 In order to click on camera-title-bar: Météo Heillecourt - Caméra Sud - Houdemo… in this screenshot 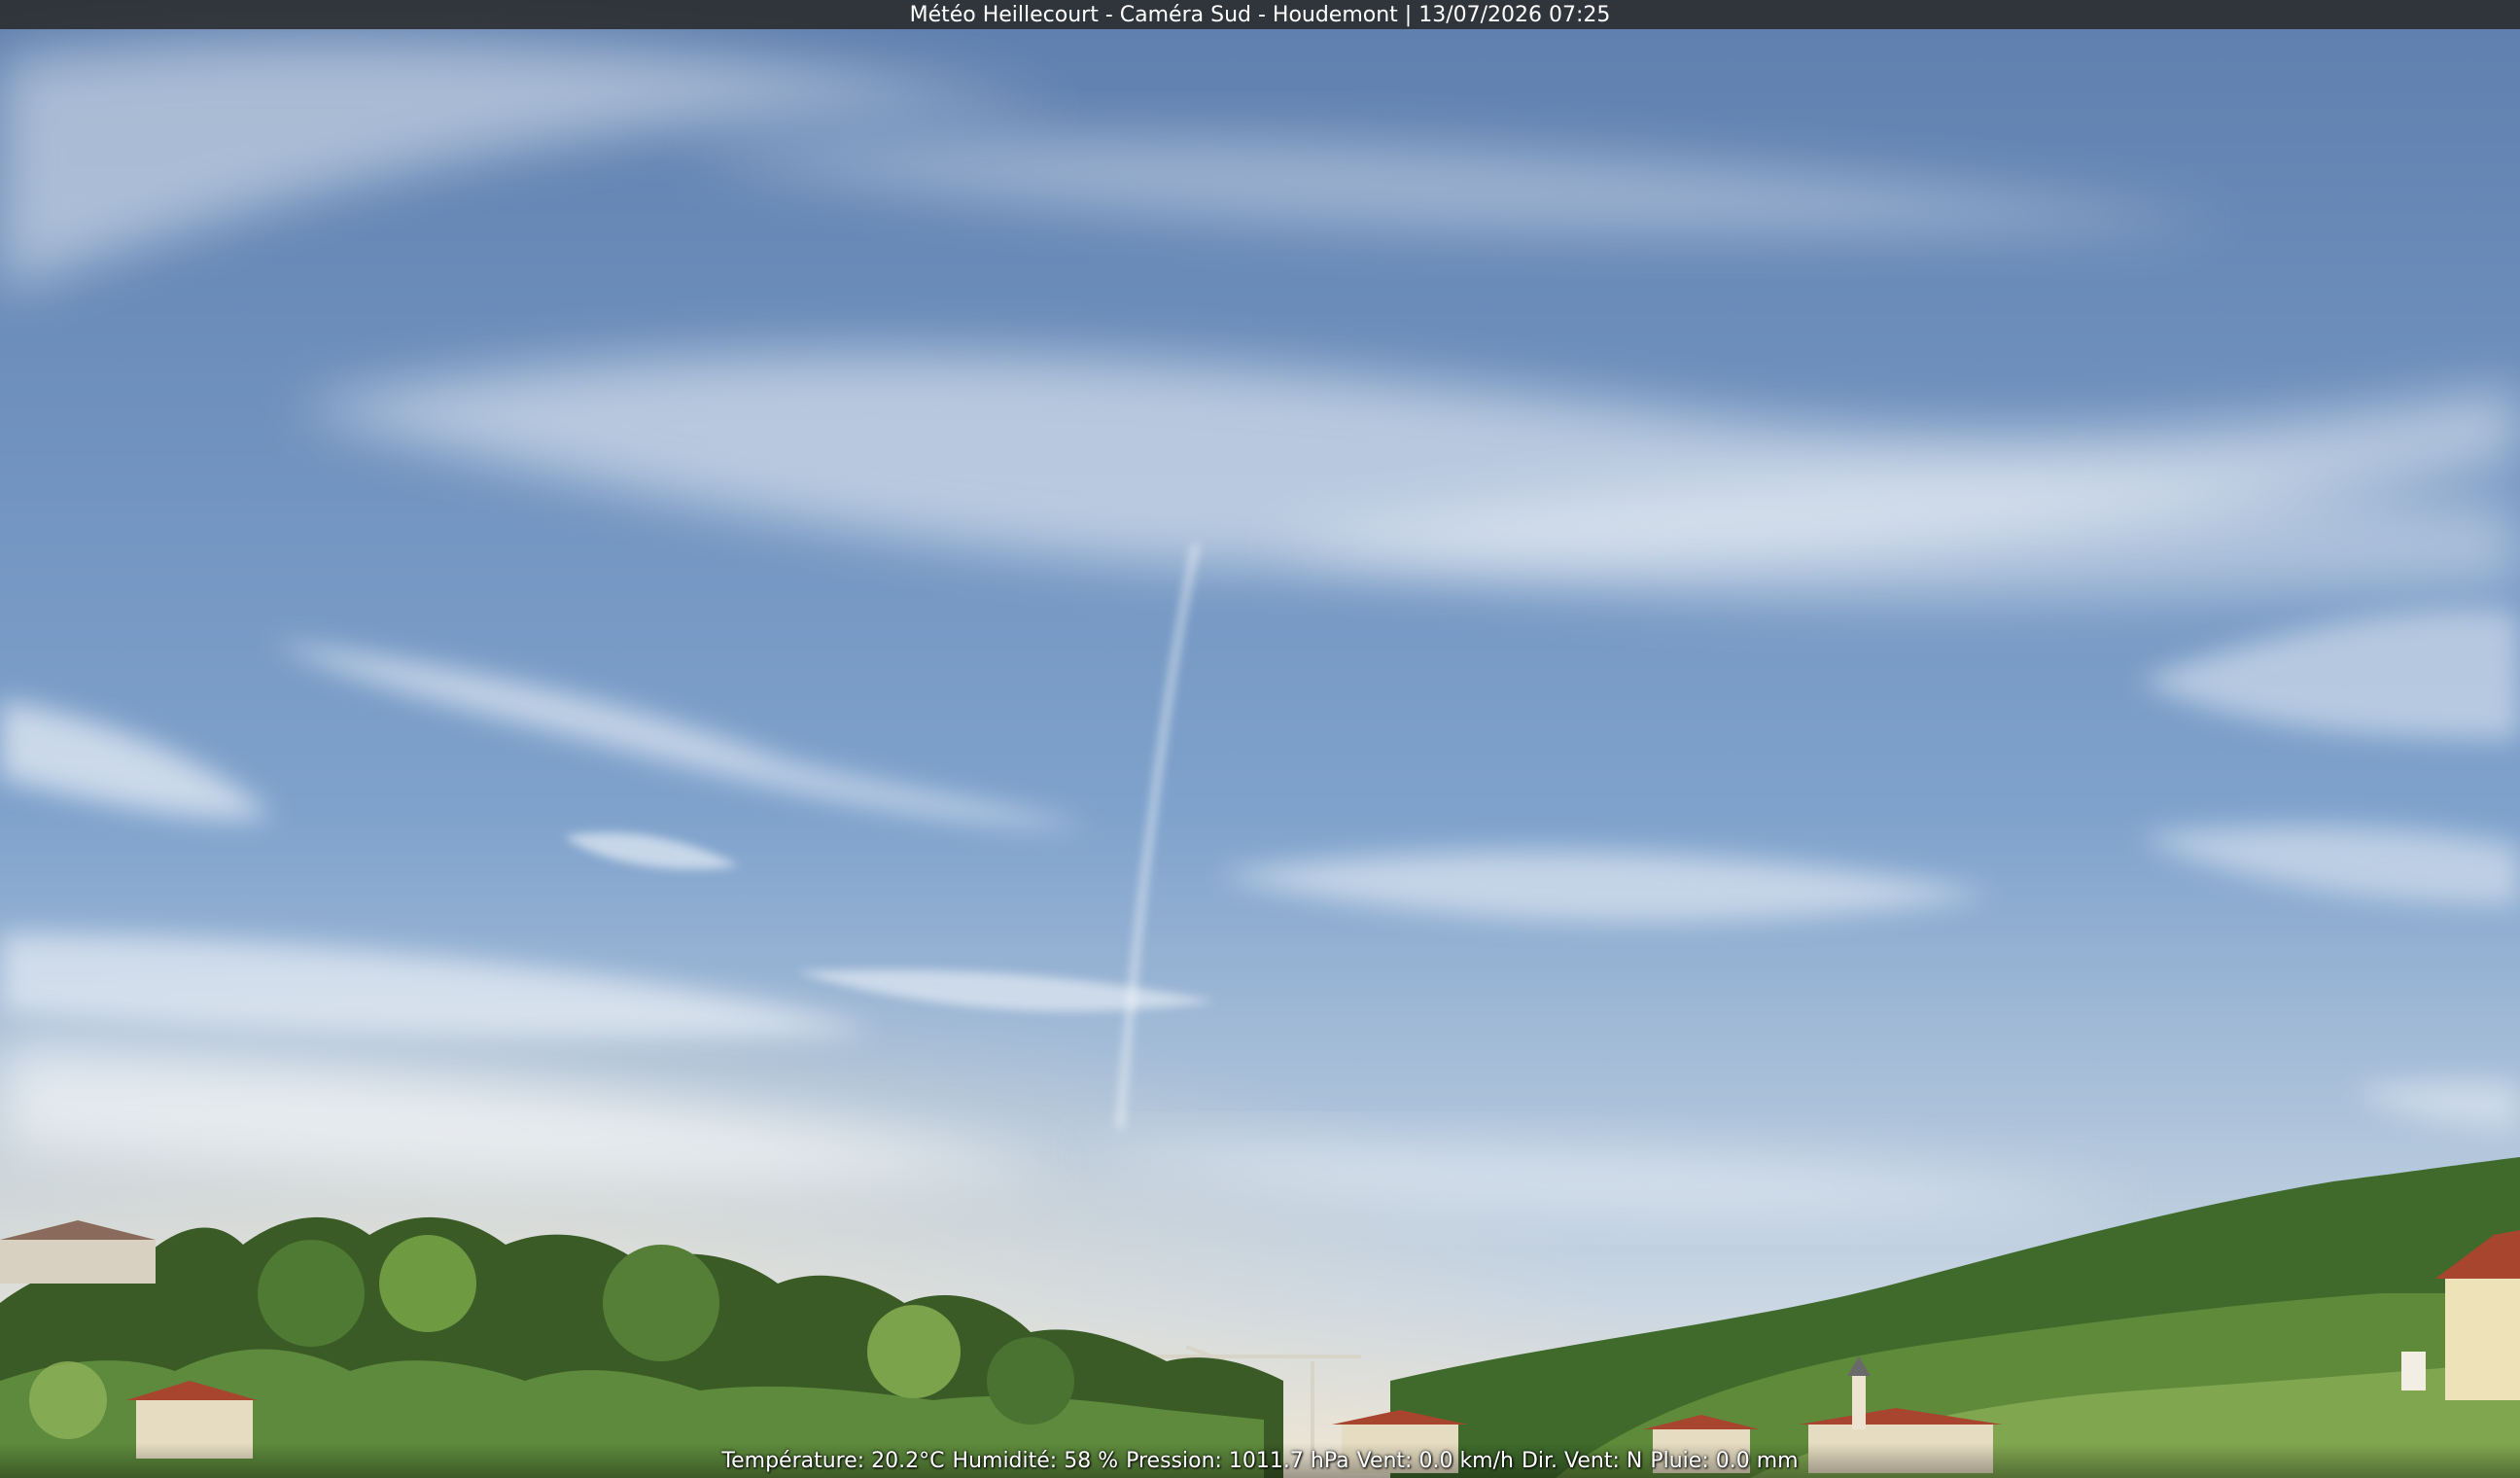, I will do `click(1260, 14)`.